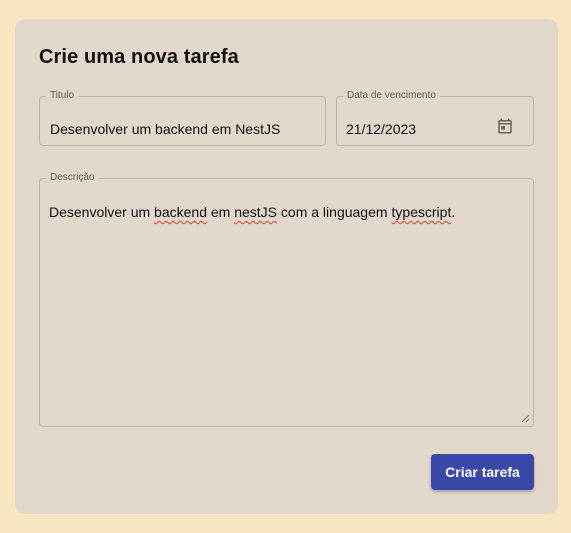 This screenshot has width=571, height=533. What do you see at coordinates (453, 212) in the screenshot?
I see `description-text-segment: .` at bounding box center [453, 212].